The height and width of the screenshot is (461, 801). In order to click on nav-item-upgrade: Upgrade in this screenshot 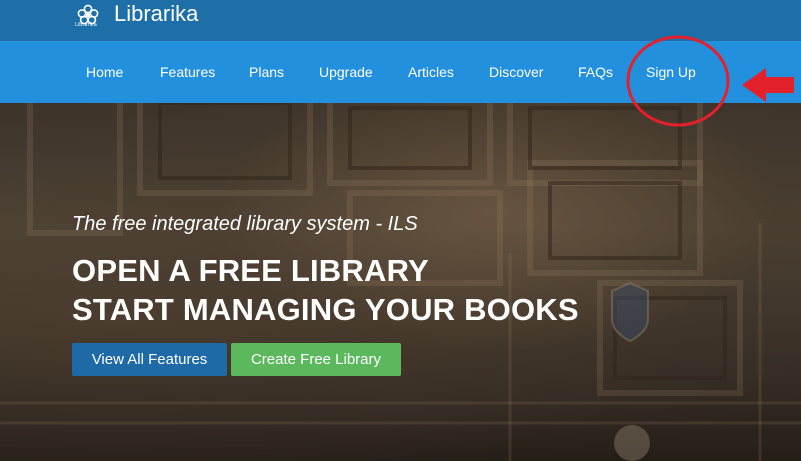, I will do `click(346, 72)`.